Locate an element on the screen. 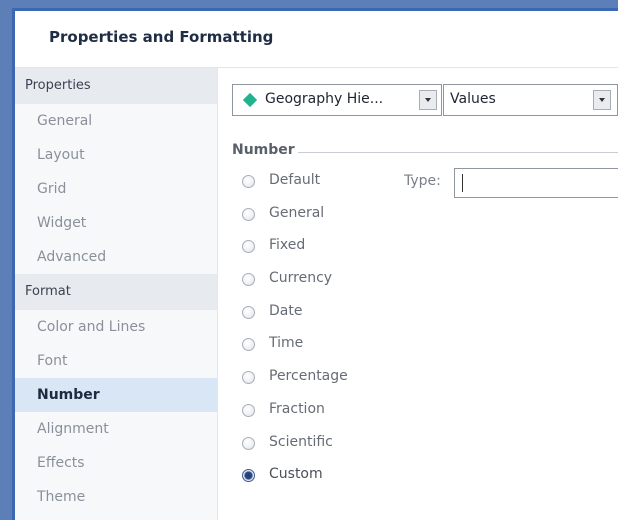 This screenshot has width=618, height=520. hierarchy-dropdown-button is located at coordinates (428, 100).